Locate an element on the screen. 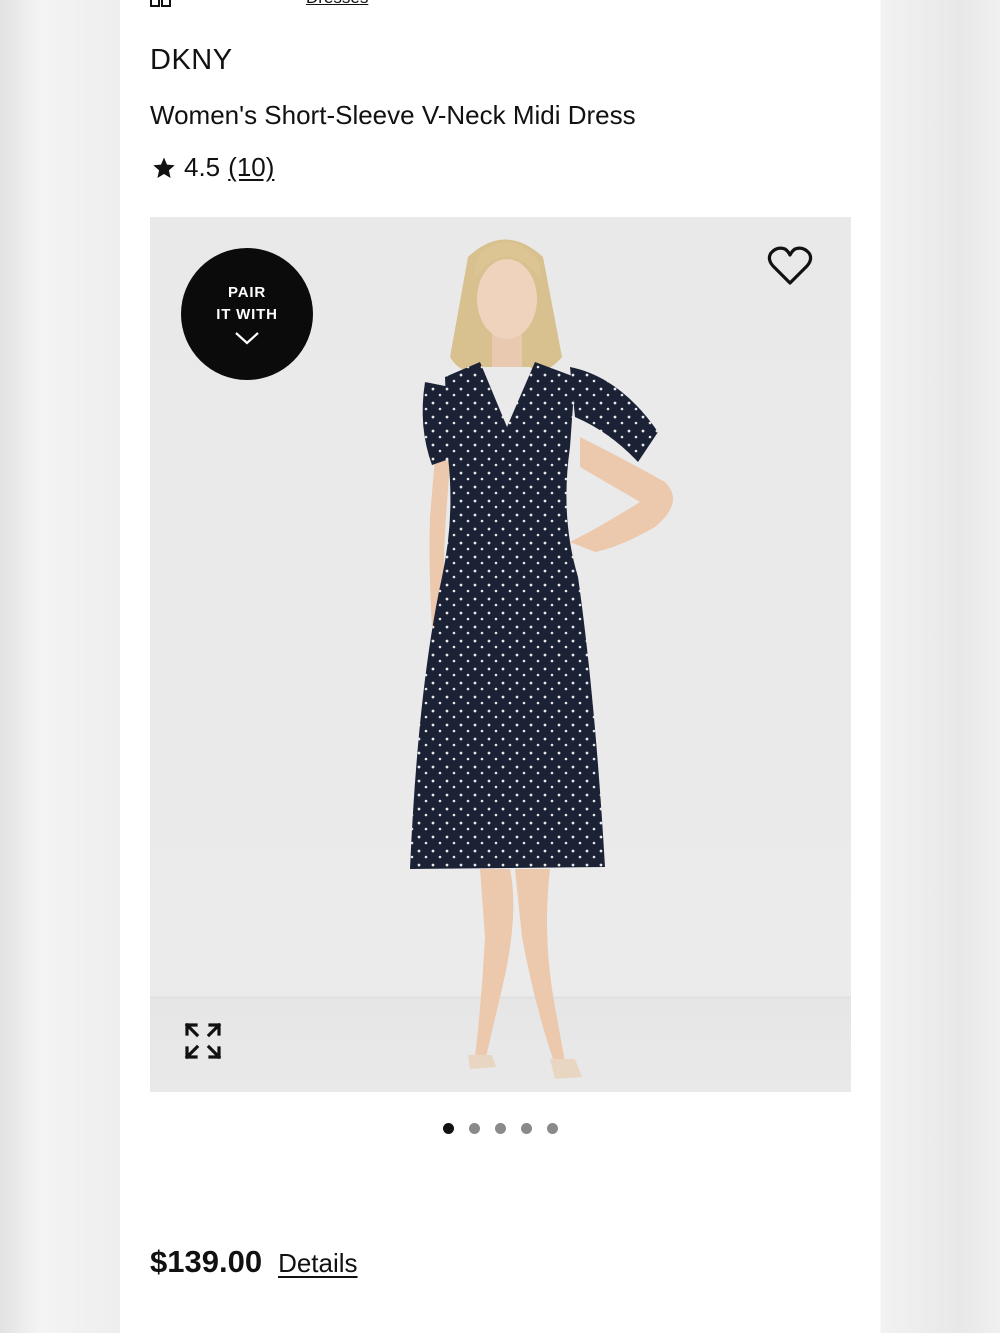 This screenshot has height=1333, width=1000. grid-icon is located at coordinates (161, 3).